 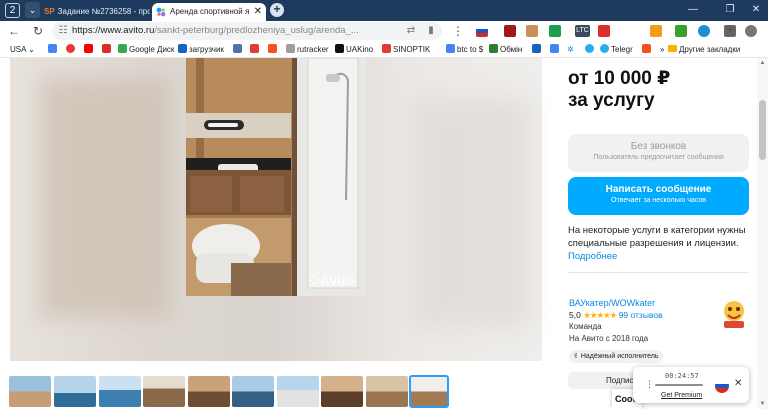 I want to click on tab-active: Аренда спортивной я ✕, so click(x=209, y=12).